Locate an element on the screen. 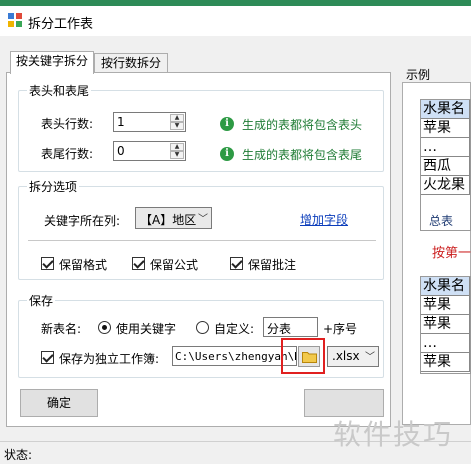  keep-formula-checkbox is located at coordinates (138, 263).